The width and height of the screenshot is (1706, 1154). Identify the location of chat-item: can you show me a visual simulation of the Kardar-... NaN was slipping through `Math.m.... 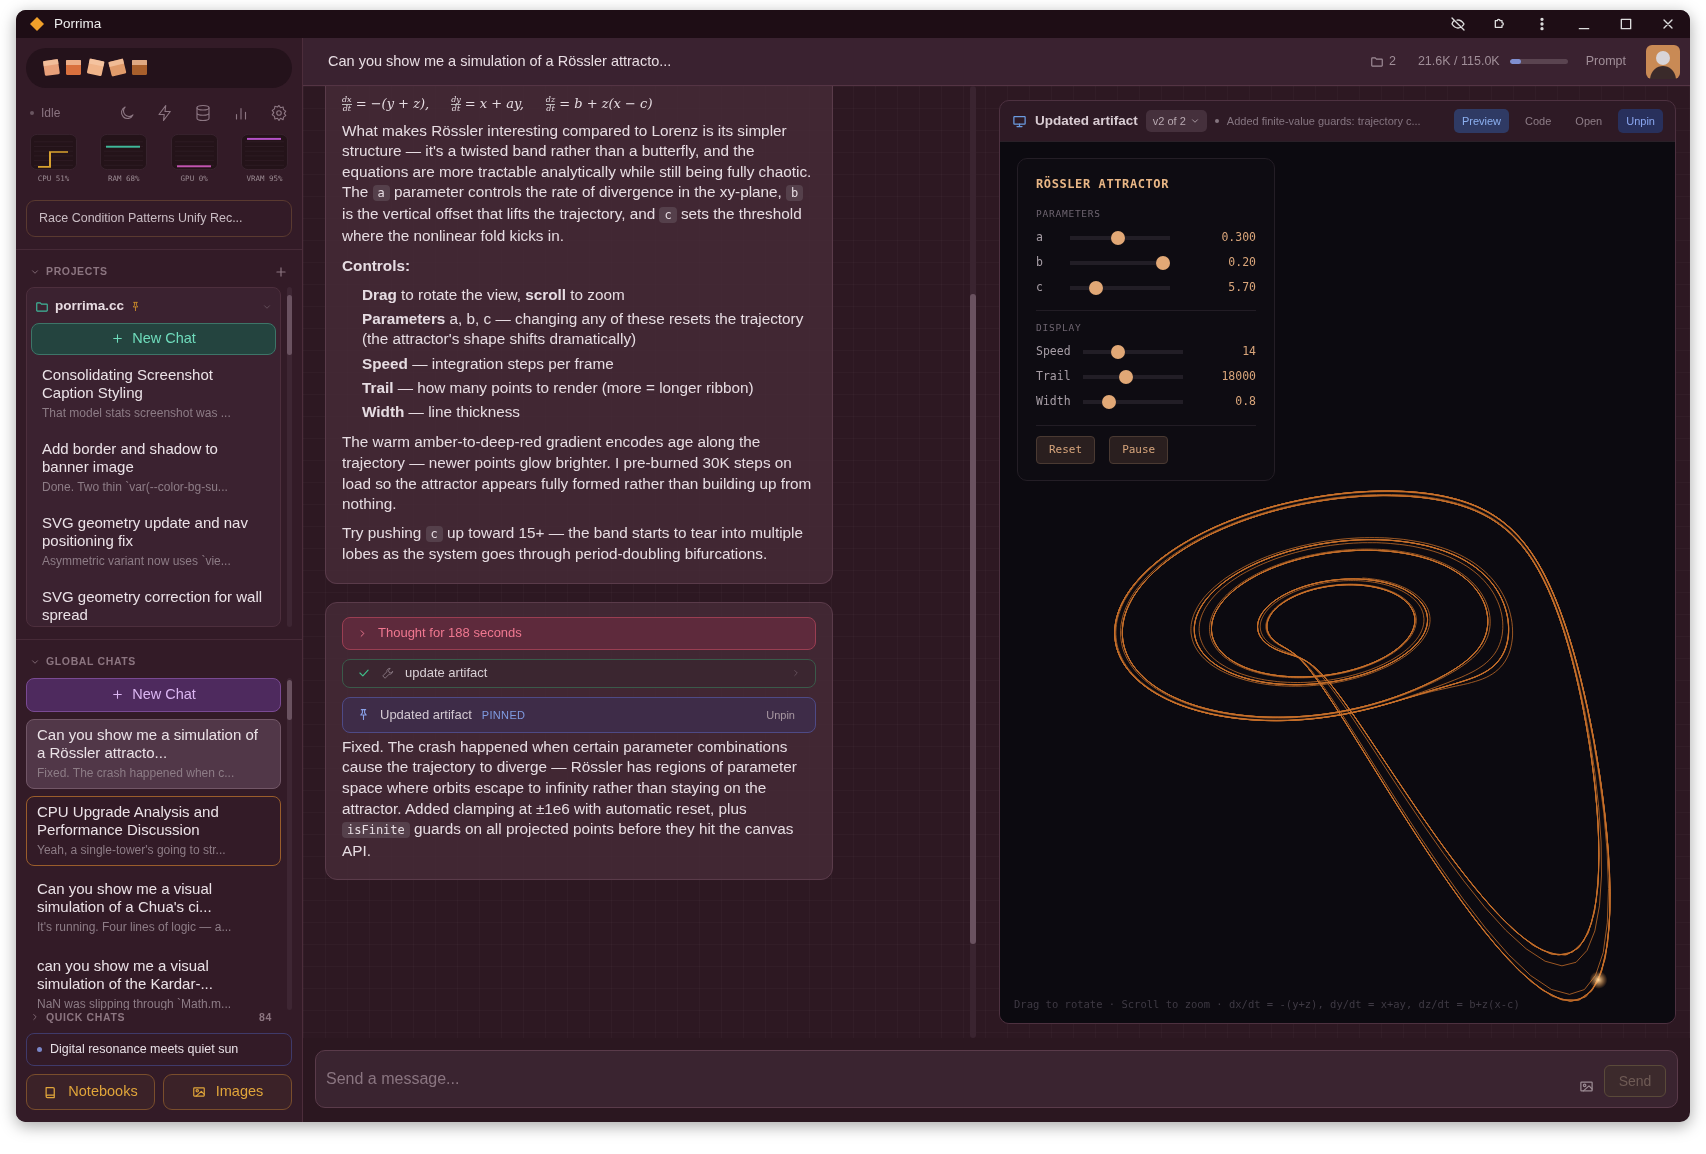
(153, 979).